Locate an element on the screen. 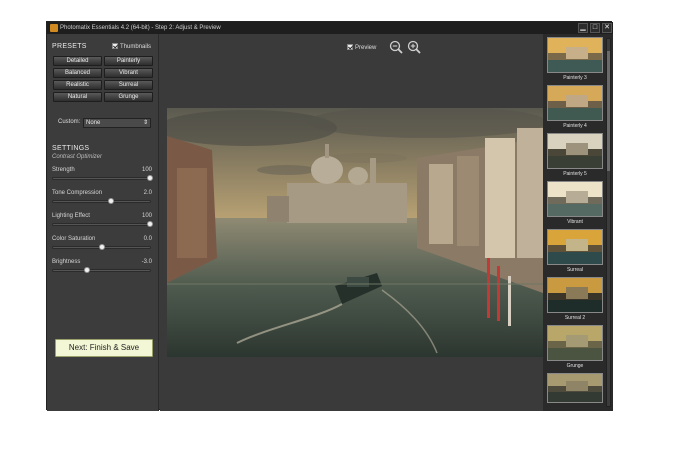 The height and width of the screenshot is (449, 682). thumbnail-next is located at coordinates (575, 388).